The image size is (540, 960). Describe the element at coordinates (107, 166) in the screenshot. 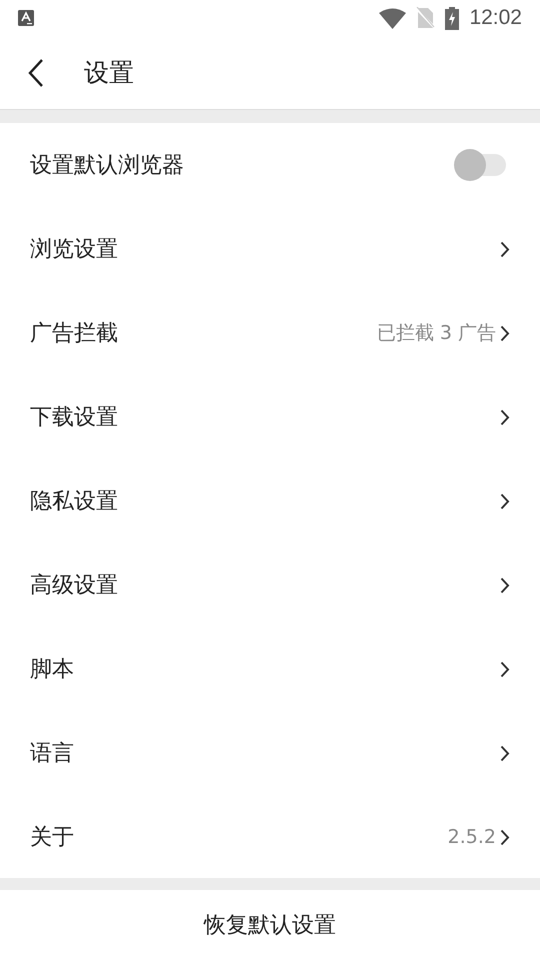

I see `setting-label: 设置默认浏览器` at that location.